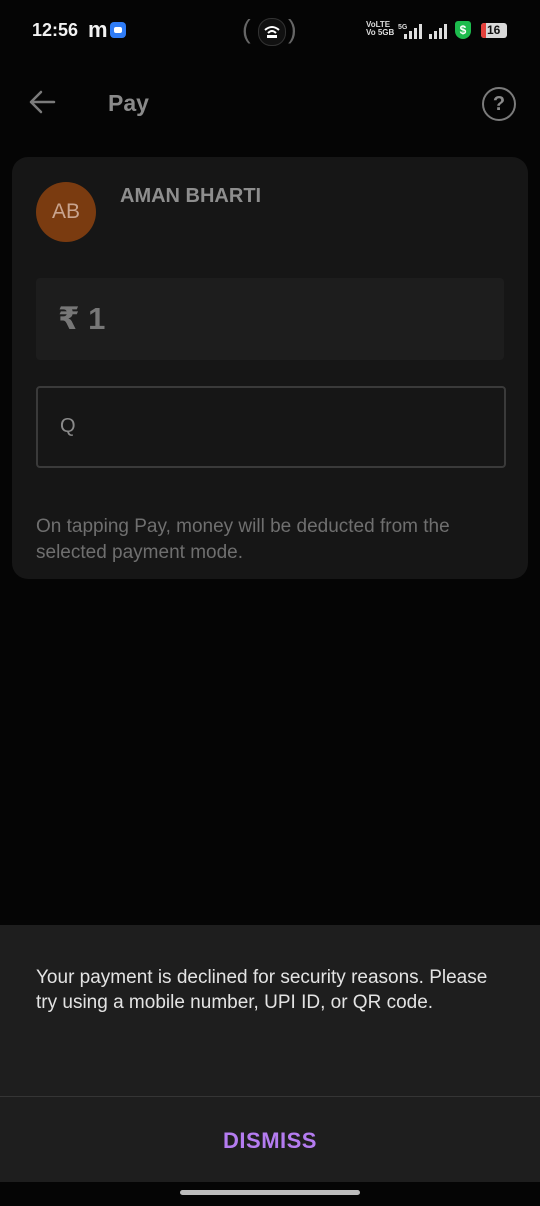 The width and height of the screenshot is (540, 1206). I want to click on amount-value: ₹ 1, so click(82, 318).